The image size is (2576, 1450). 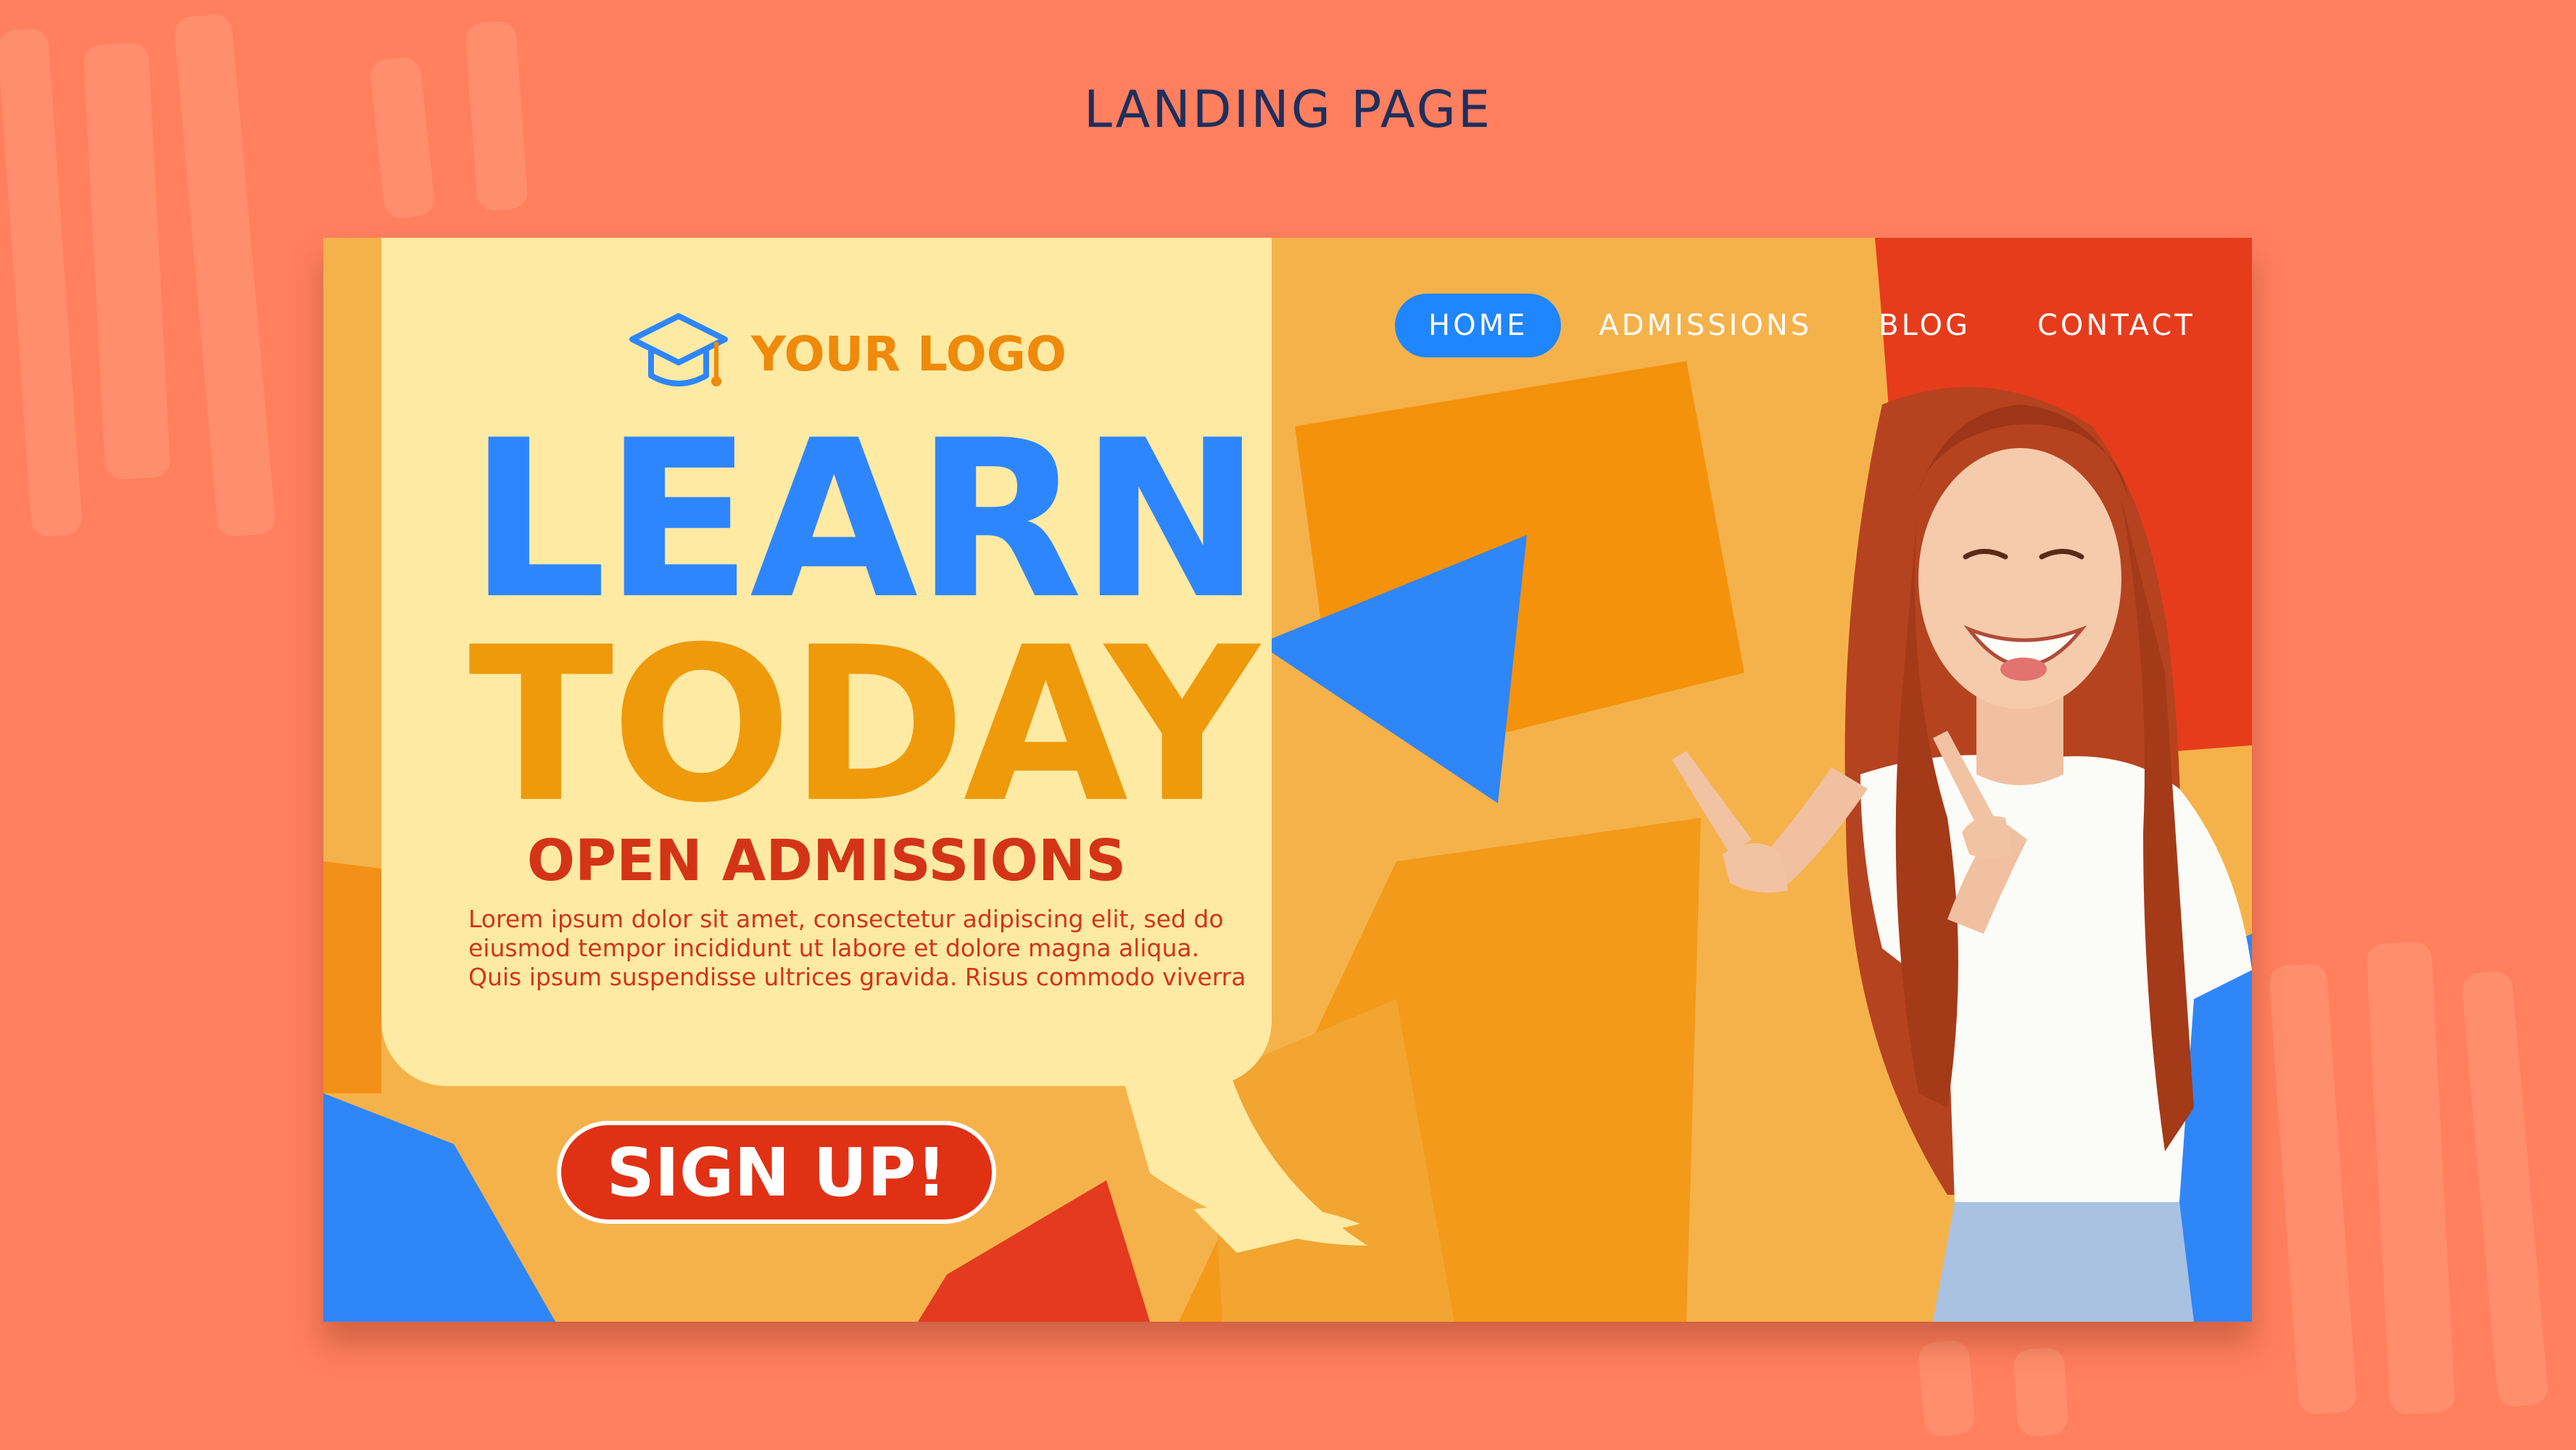 What do you see at coordinates (826, 861) in the screenshot?
I see `hero-subtitle: OPEN ADMISSIONS` at bounding box center [826, 861].